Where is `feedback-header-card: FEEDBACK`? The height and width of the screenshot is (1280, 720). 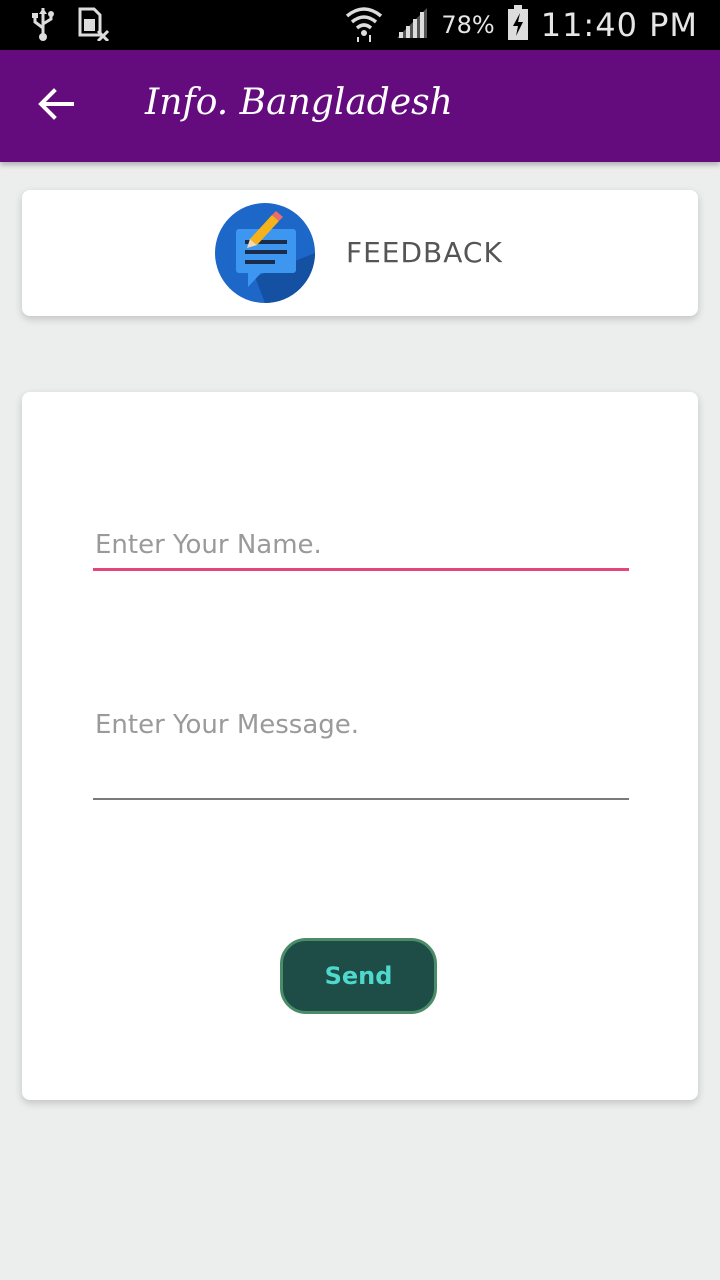 feedback-header-card: FEEDBACK is located at coordinates (360, 253).